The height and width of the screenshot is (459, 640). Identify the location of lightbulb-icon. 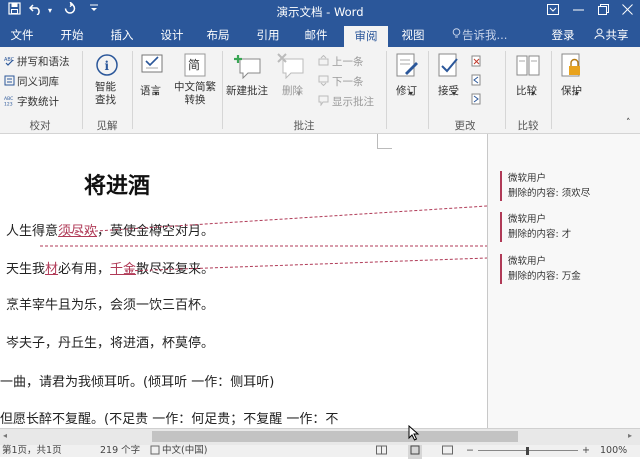
(457, 35).